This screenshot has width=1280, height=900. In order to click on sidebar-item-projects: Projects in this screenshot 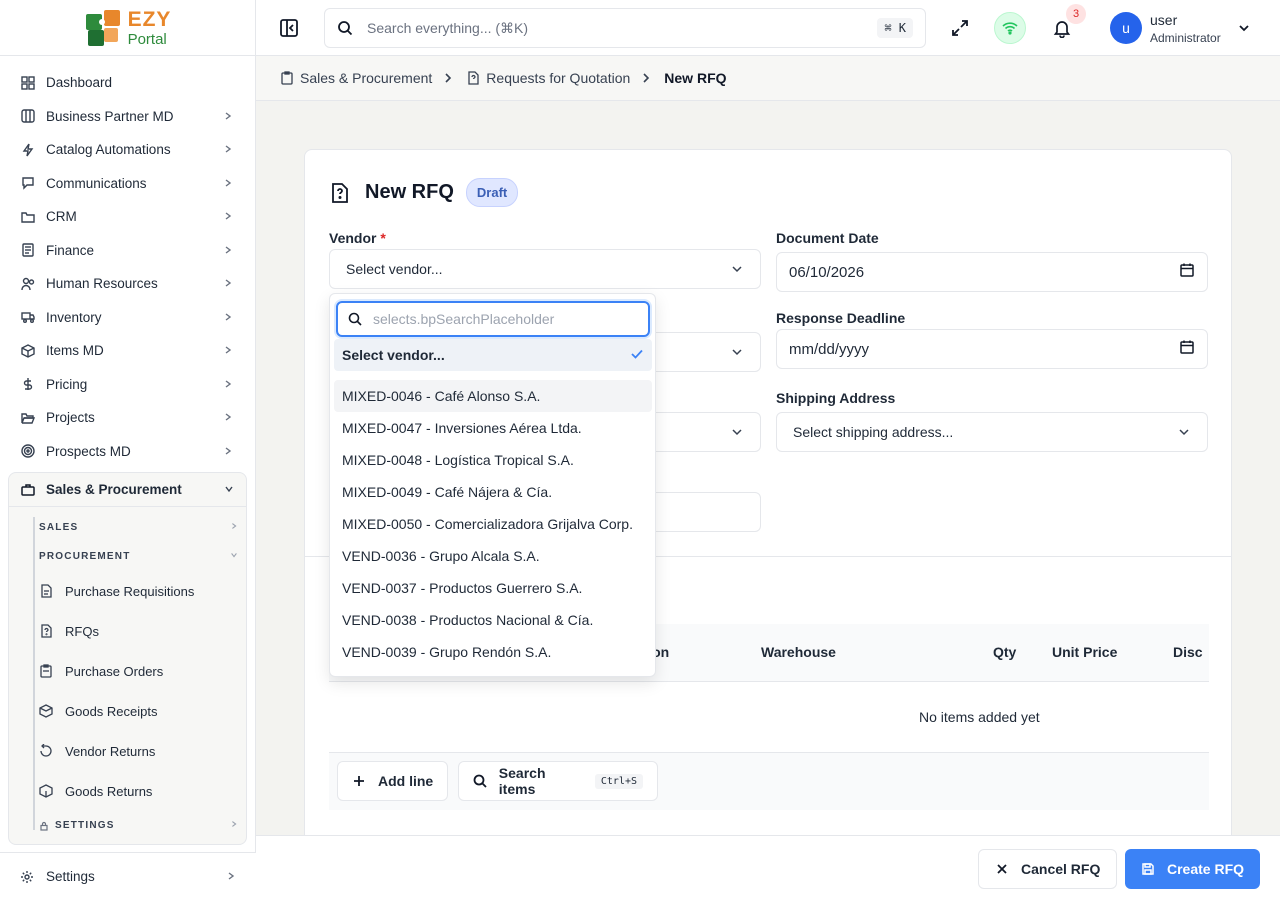, I will do `click(127, 418)`.